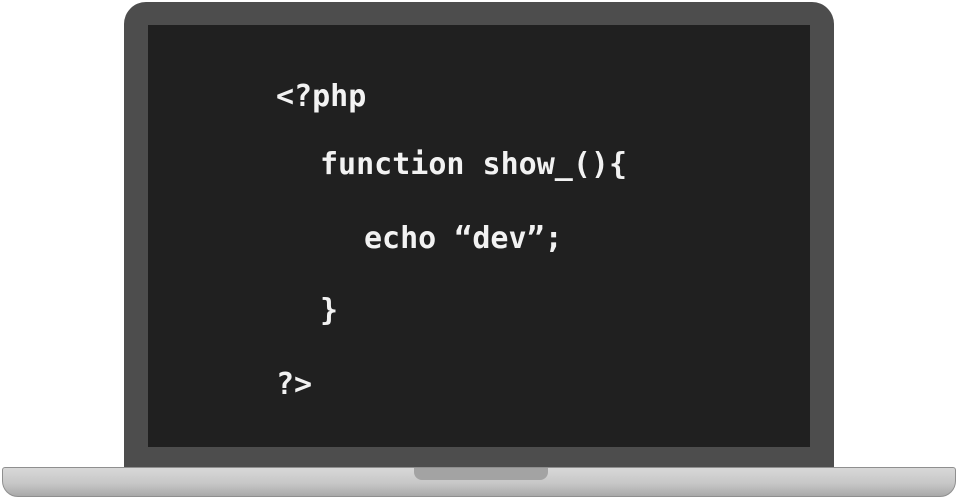 The width and height of the screenshot is (958, 500). Describe the element at coordinates (463, 238) in the screenshot. I see `code-line-echo-statement: echo “dev”;` at that location.